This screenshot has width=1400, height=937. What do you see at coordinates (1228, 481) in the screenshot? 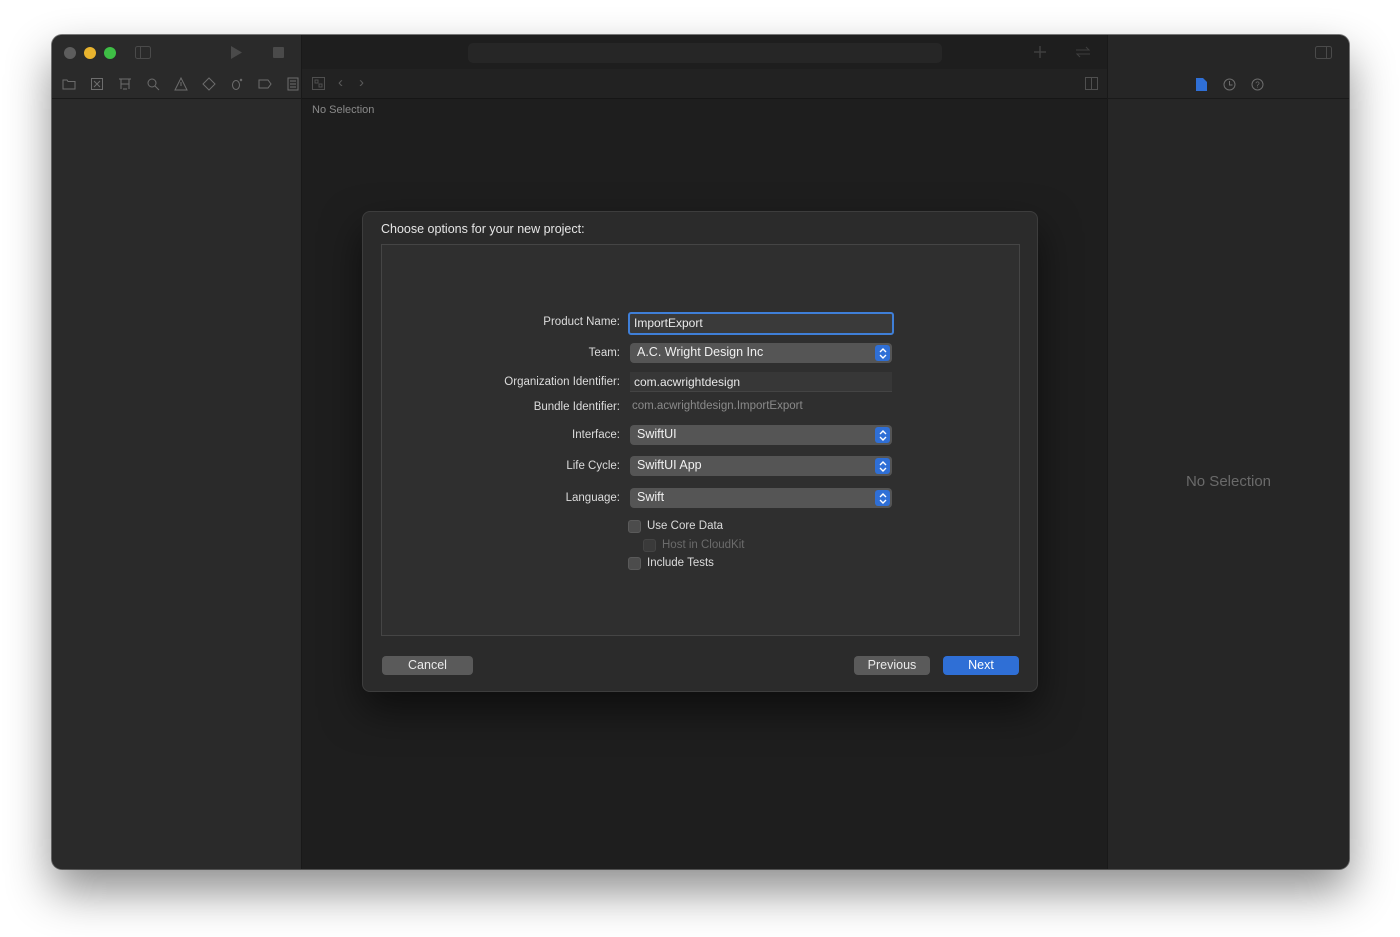
I see `inspector-no-selection: No Selection` at bounding box center [1228, 481].